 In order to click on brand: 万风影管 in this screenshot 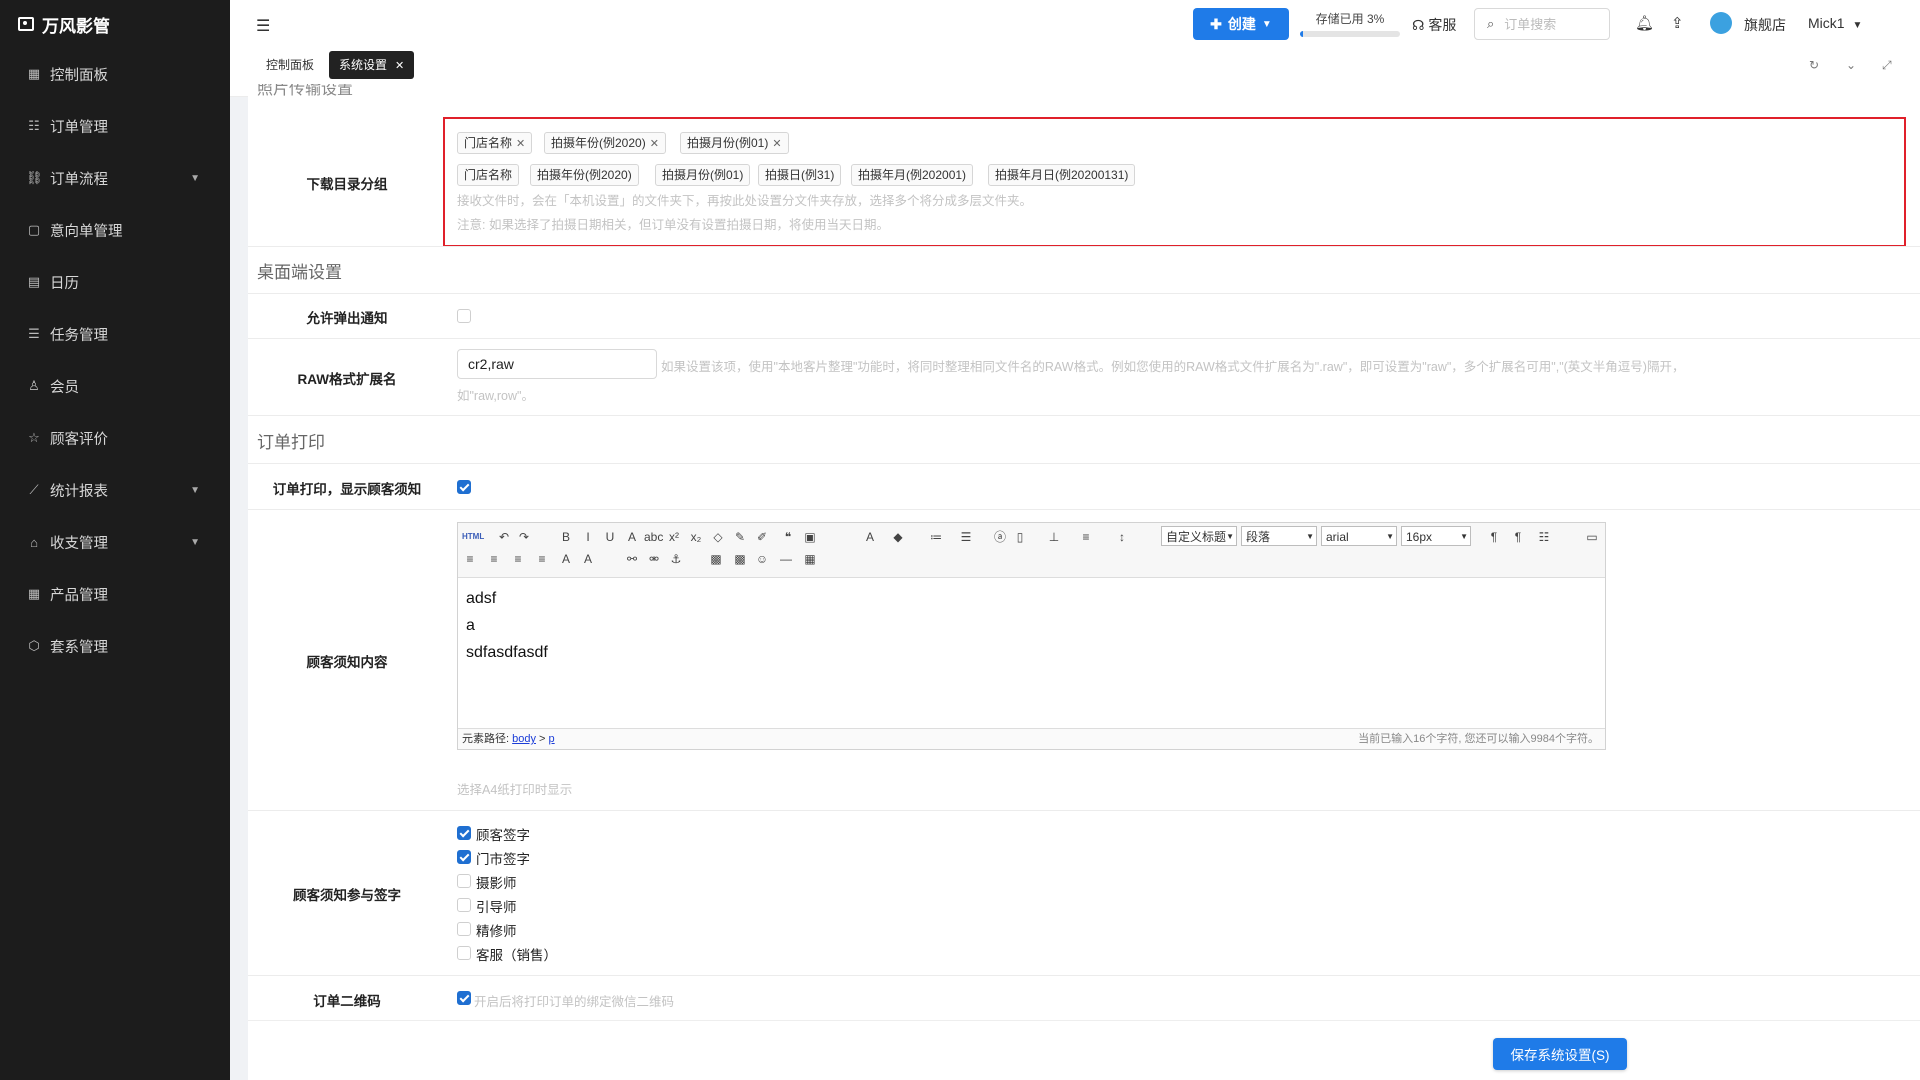, I will do `click(115, 24)`.